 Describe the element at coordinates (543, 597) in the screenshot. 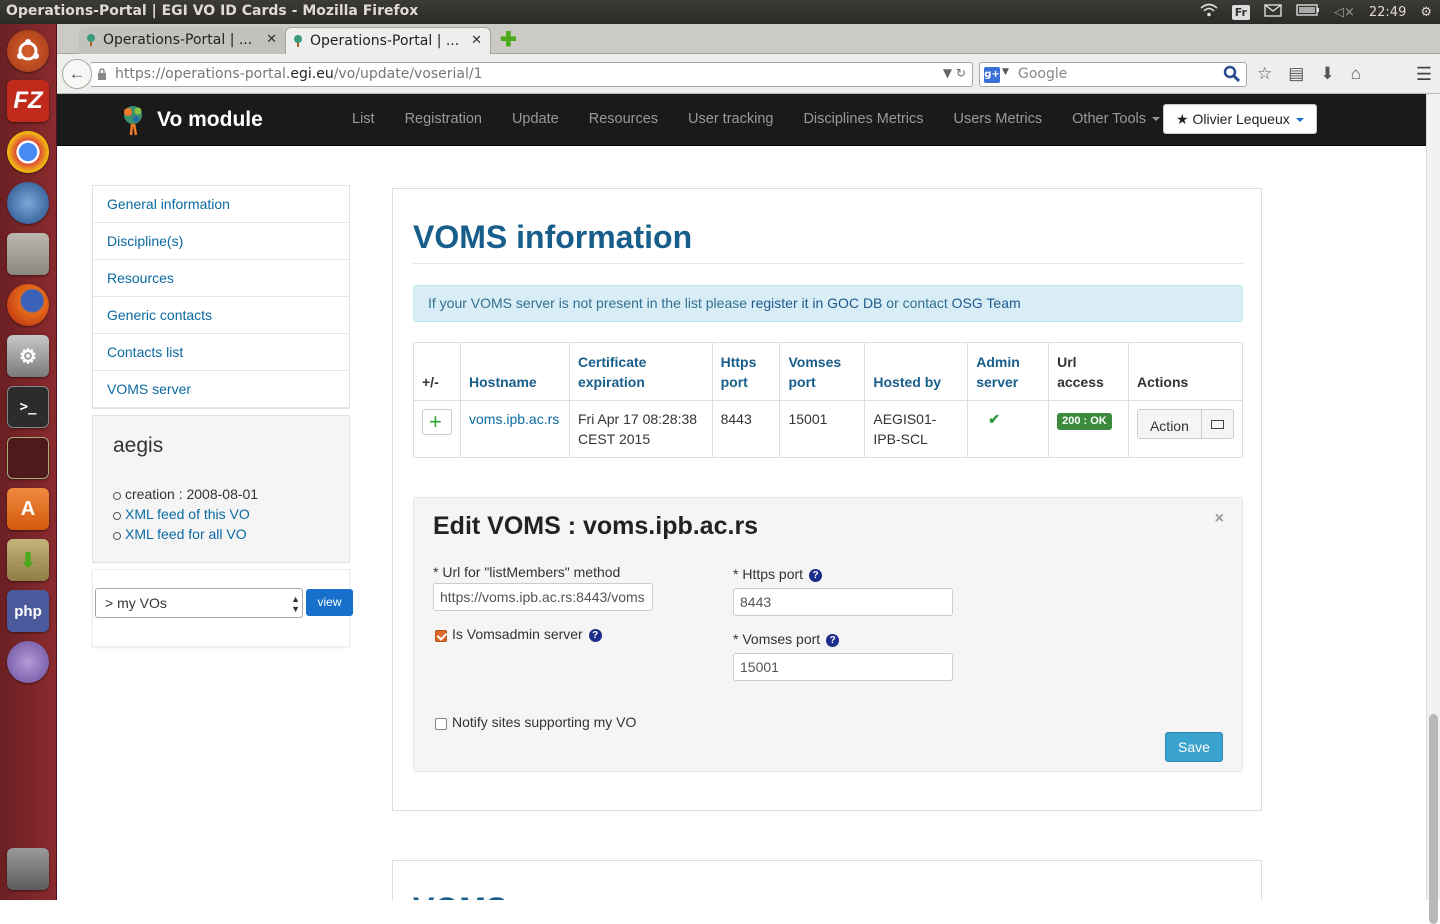

I see `url-input: https://voms.ipb.ac.rs:8443/voms` at that location.